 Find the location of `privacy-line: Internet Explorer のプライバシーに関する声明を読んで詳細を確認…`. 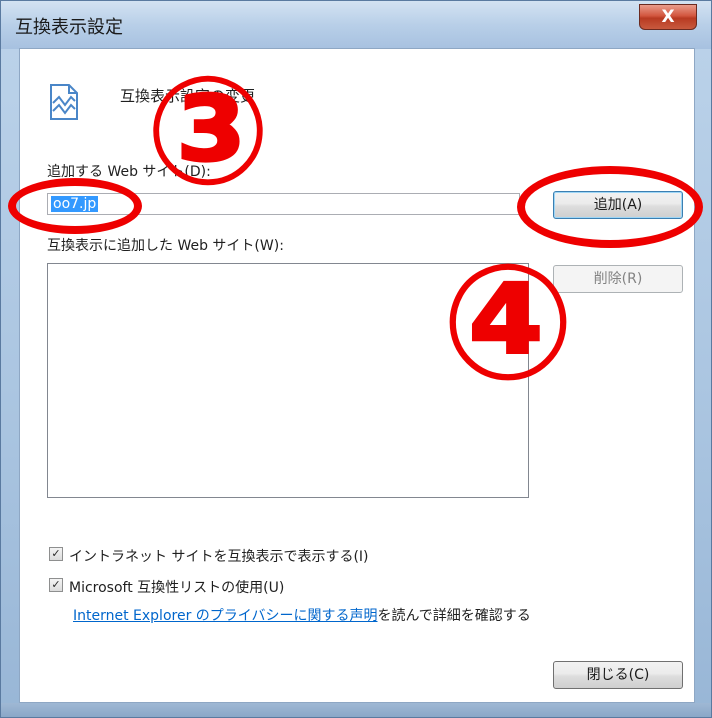

privacy-line: Internet Explorer のプライバシーに関する声明を読んで詳細を確認… is located at coordinates (302, 615).